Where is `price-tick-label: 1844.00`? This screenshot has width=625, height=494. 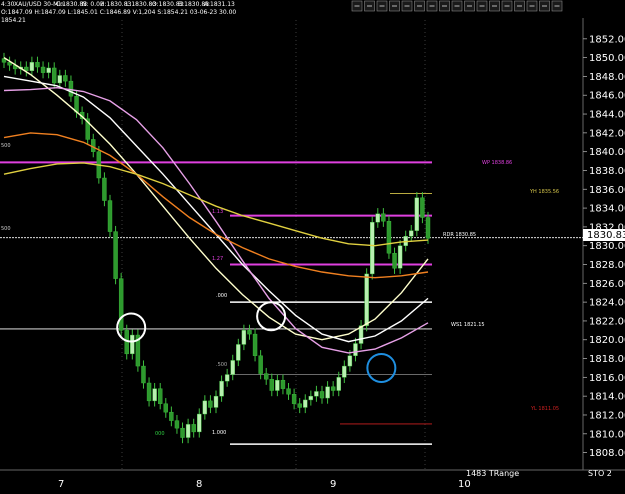 price-tick-label: 1844.00 is located at coordinates (607, 115).